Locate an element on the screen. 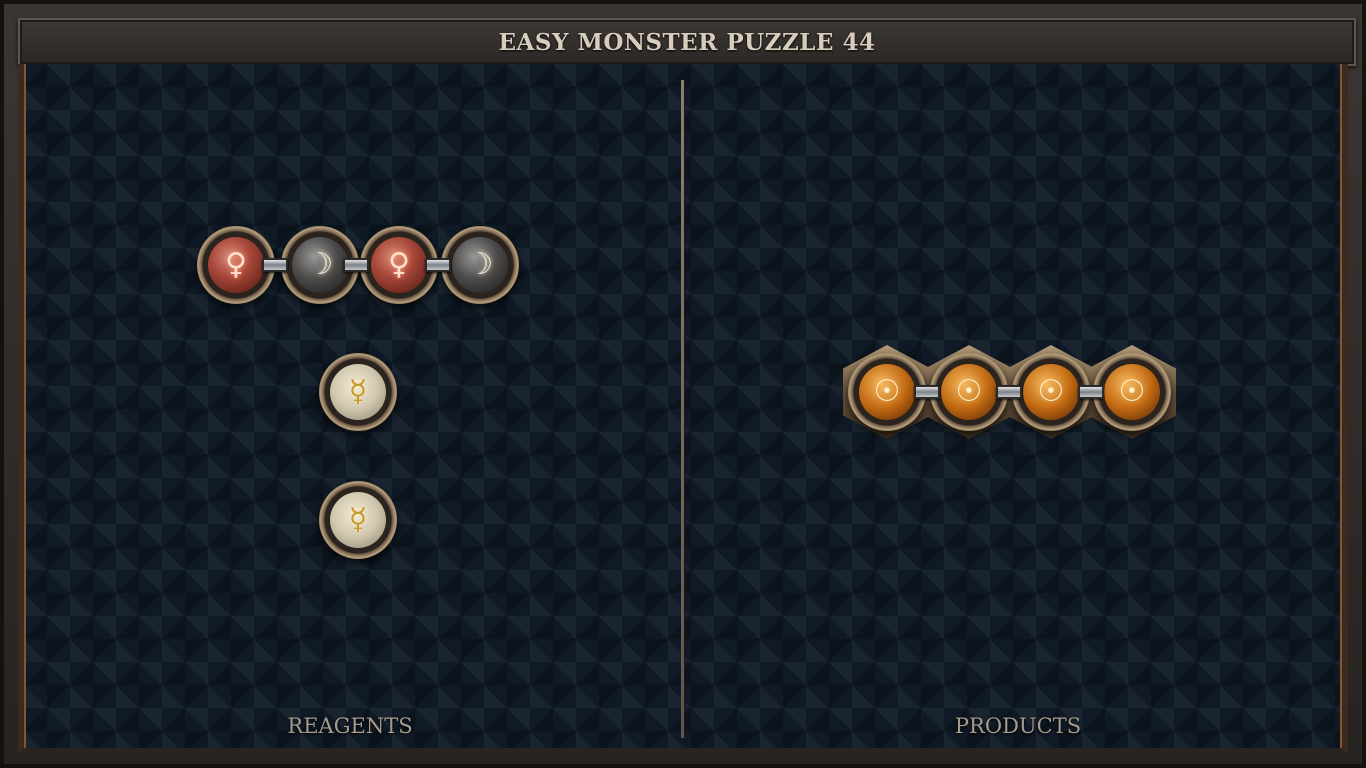  puzzle-title: EASY MONSTER PUZZLE 44 is located at coordinates (687, 42).